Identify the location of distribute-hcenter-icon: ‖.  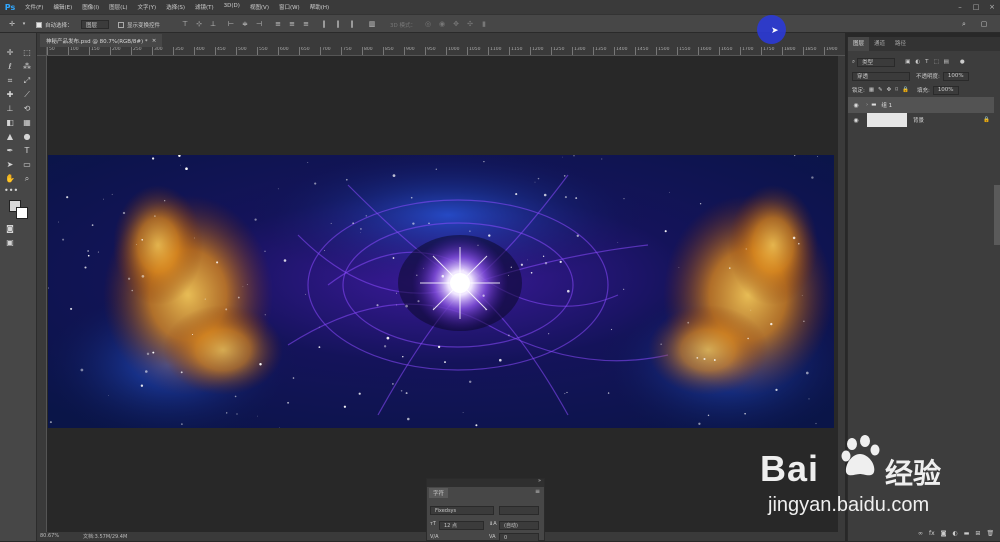
(338, 24).